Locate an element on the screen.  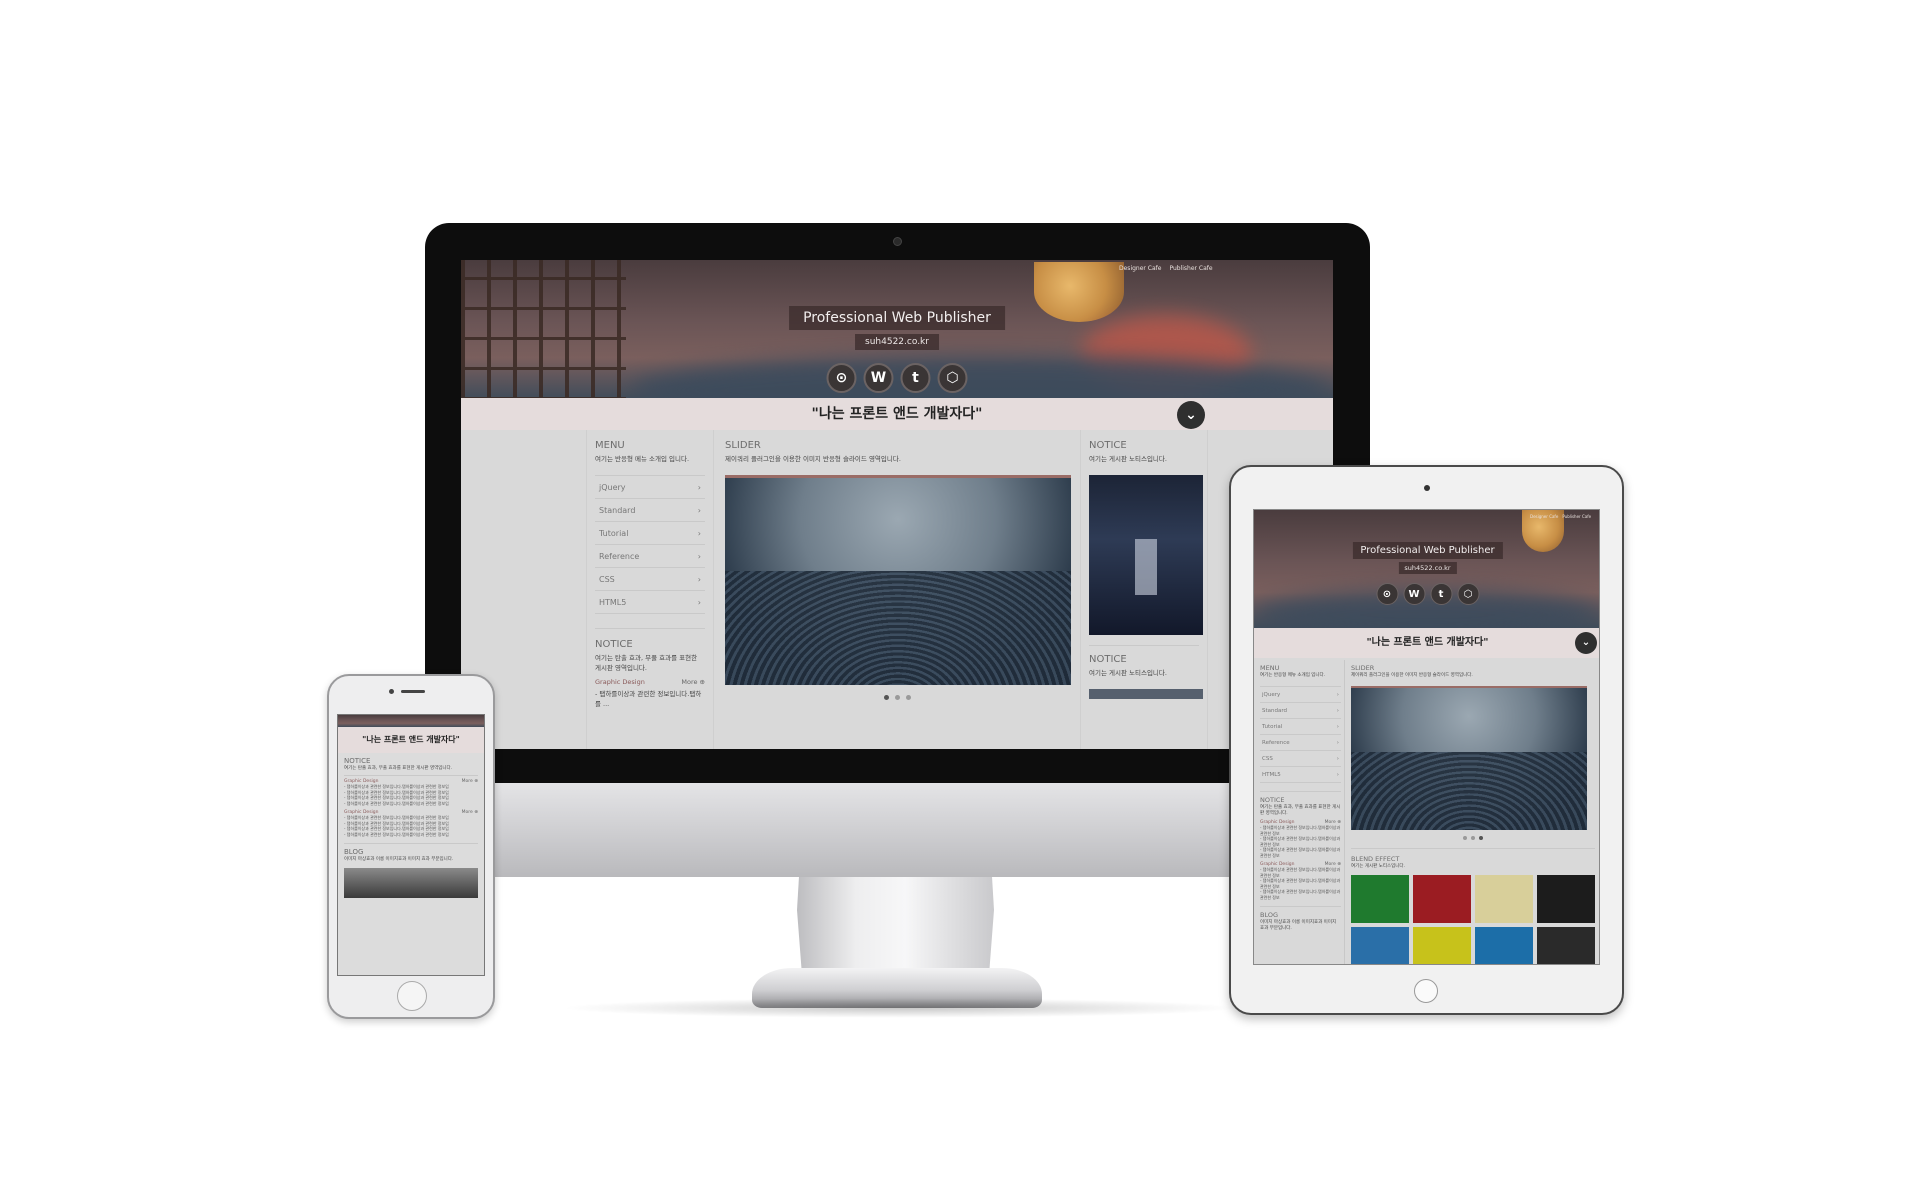
blog-category-row: Graphic Design More ⊕ is located at coordinates (650, 682).